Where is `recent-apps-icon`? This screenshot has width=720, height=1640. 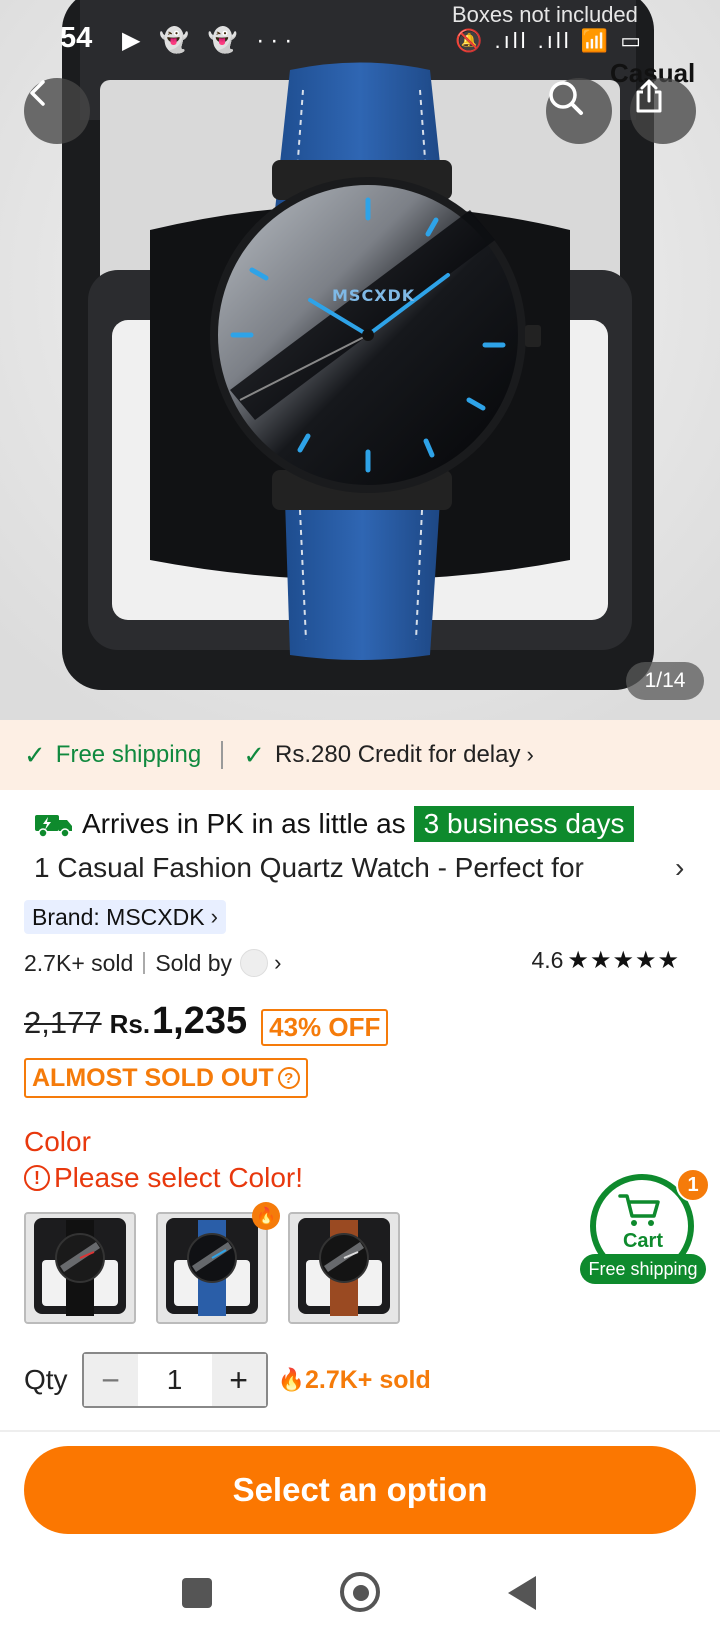 recent-apps-icon is located at coordinates (197, 1593).